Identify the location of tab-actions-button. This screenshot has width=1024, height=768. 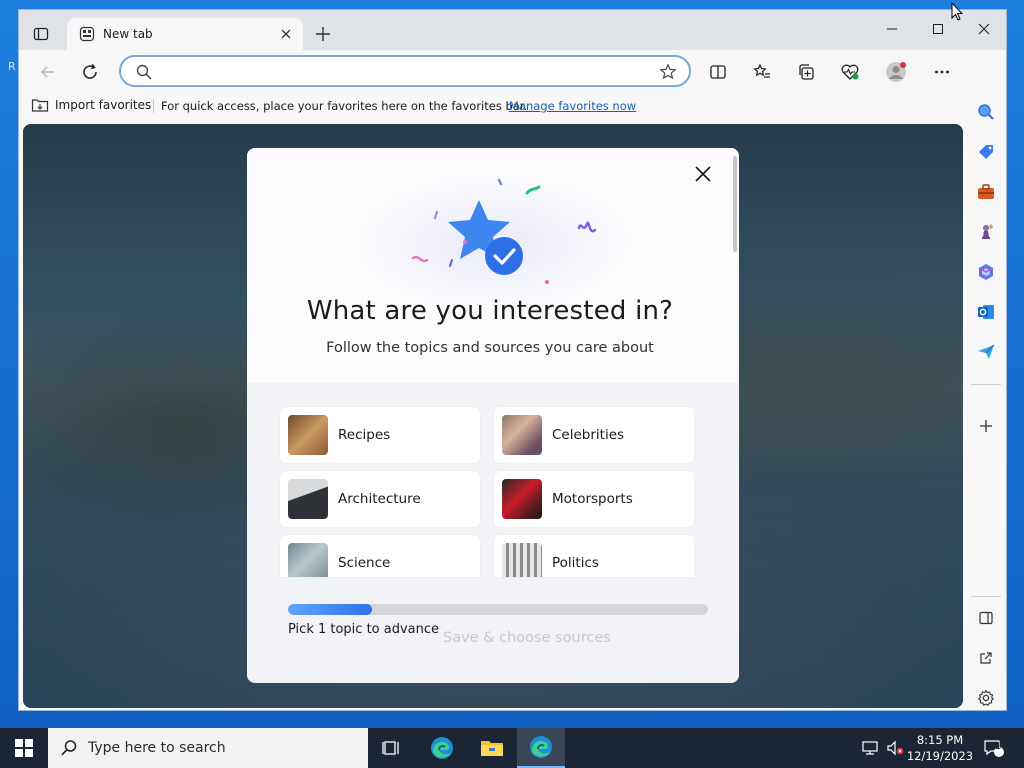
(41, 34).